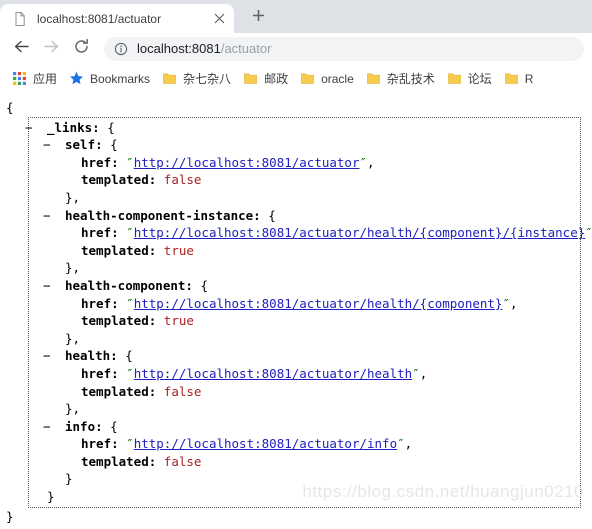  What do you see at coordinates (120, 78) in the screenshot?
I see `bookmark-label: Bookmarks` at bounding box center [120, 78].